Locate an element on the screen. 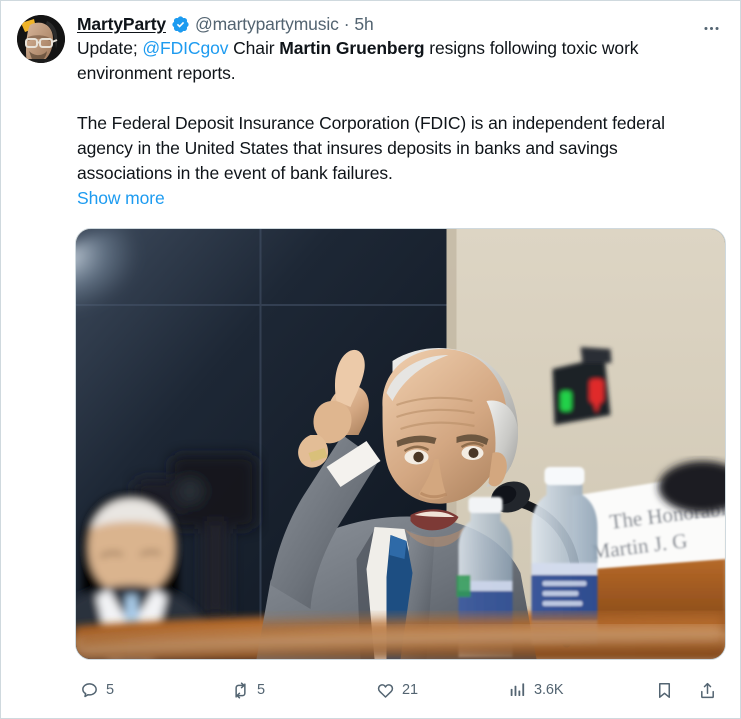 The image size is (741, 719). tweet-text-segment: Chair is located at coordinates (254, 48).